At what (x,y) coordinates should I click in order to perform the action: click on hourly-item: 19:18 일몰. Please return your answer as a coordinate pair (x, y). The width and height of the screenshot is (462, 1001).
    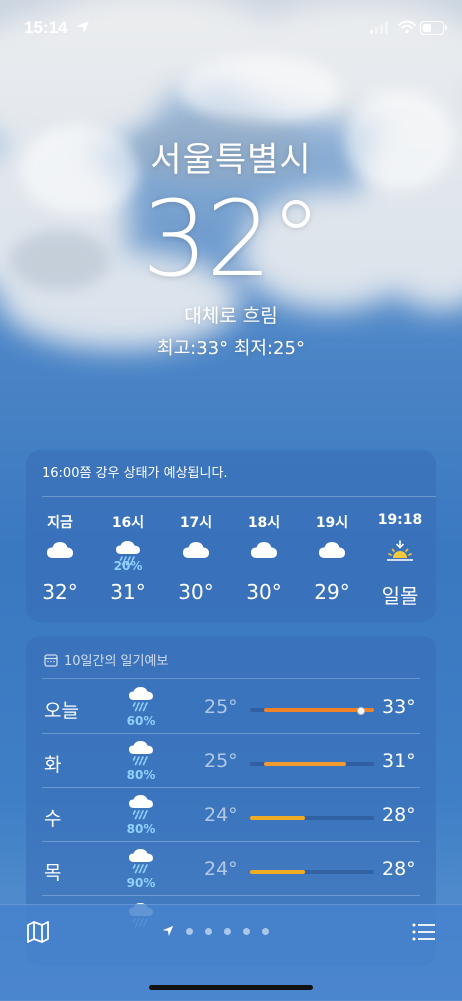
    Looking at the image, I should click on (400, 562).